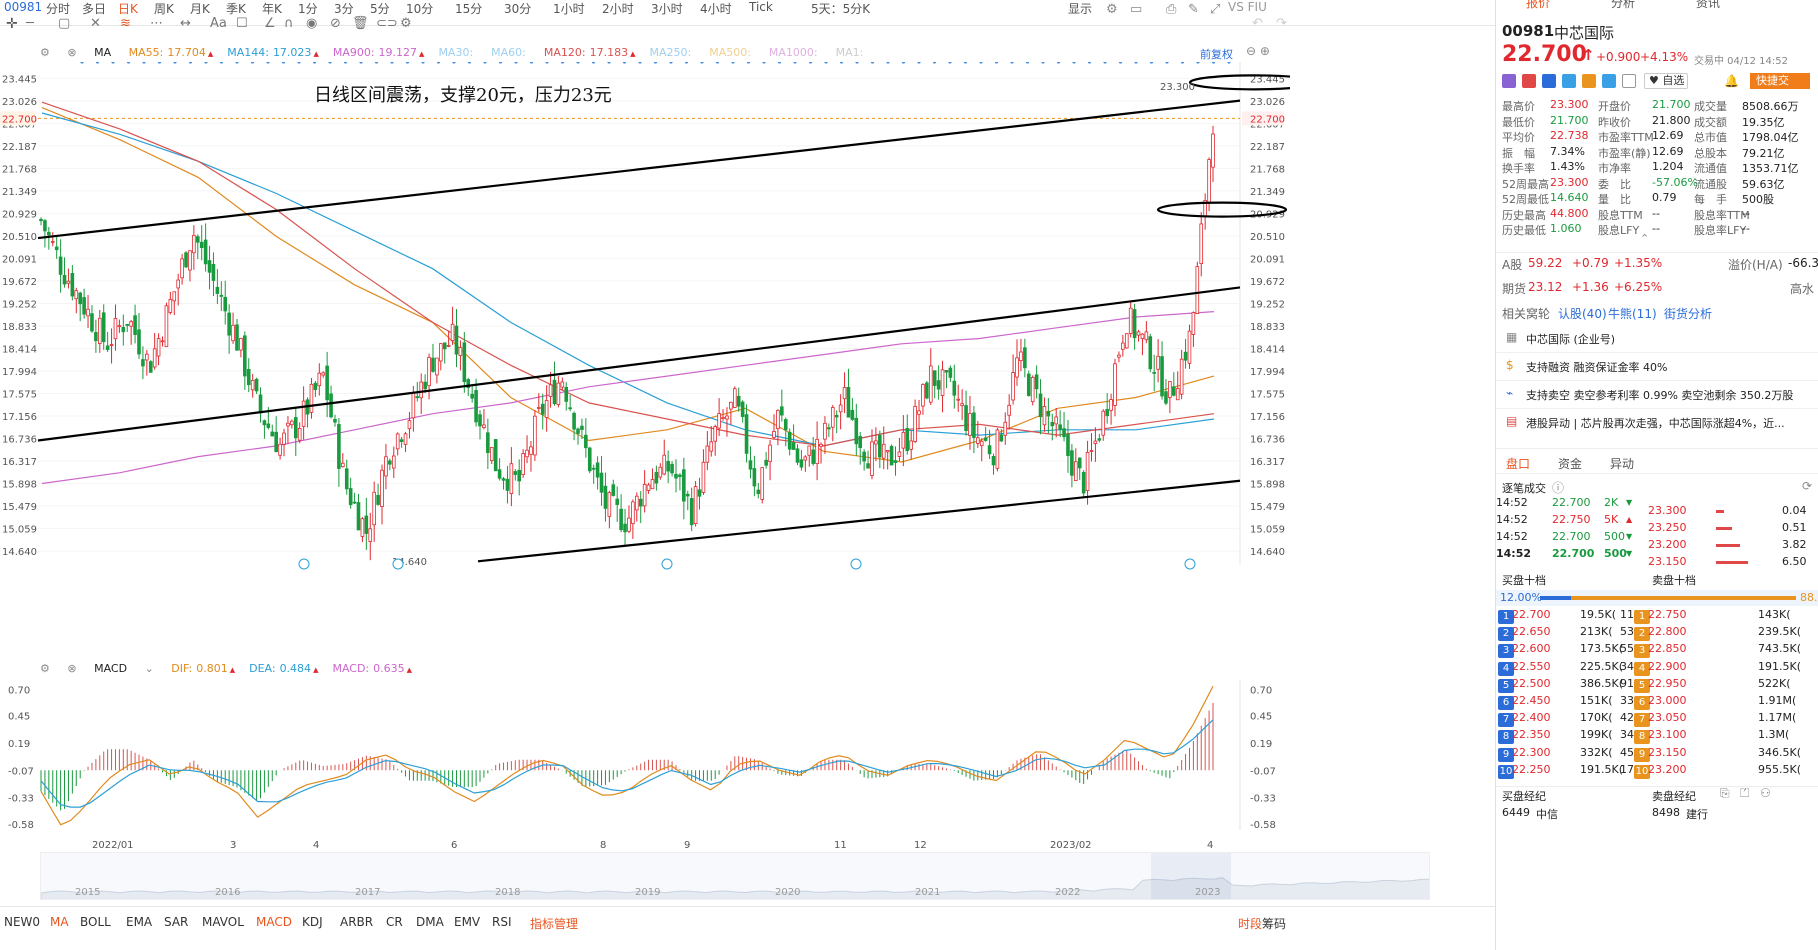  Describe the element at coordinates (1659, 395) in the screenshot. I see `info-text: 支持卖空 卖空参考利率 0.99% 卖空池剩余 350.2万股` at that location.